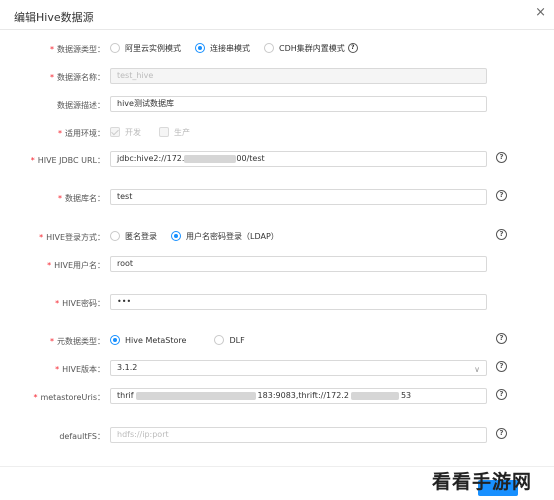 Image resolution: width=554 pixels, height=500 pixels. I want to click on row-environment: * 适用环境： 开发 生产, so click(277, 134).